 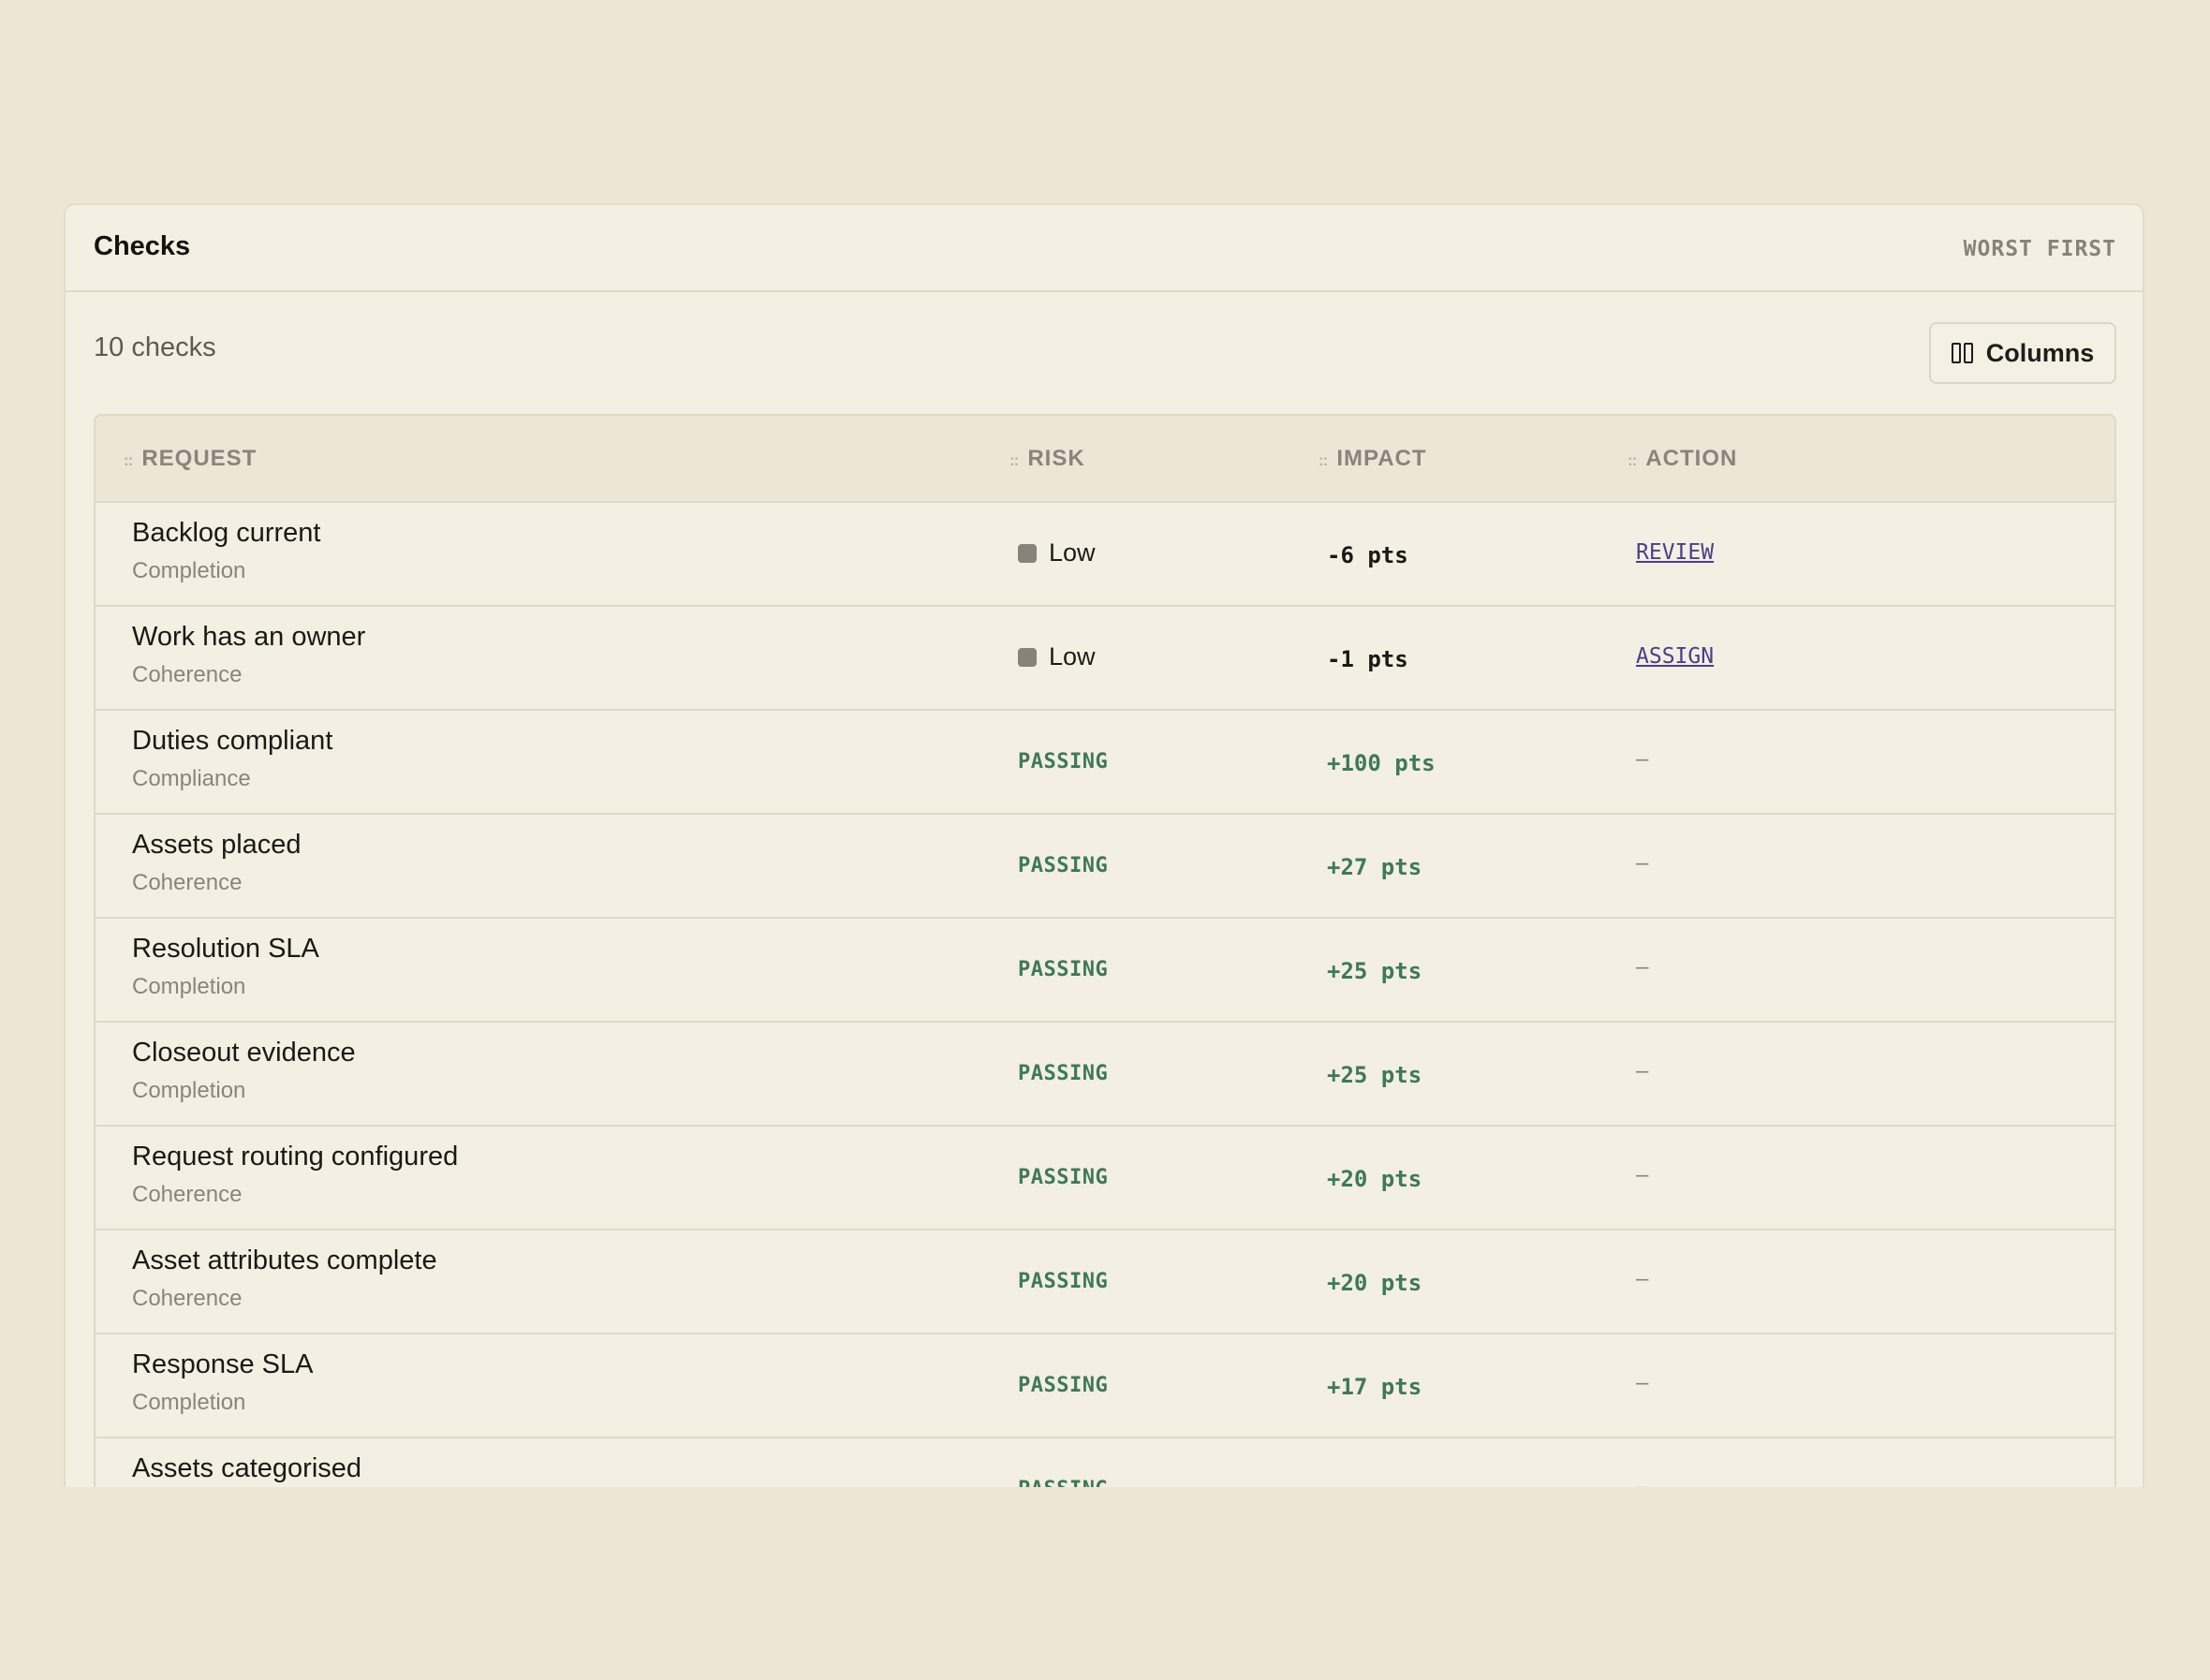 What do you see at coordinates (1962, 353) in the screenshot?
I see `columns-icon` at bounding box center [1962, 353].